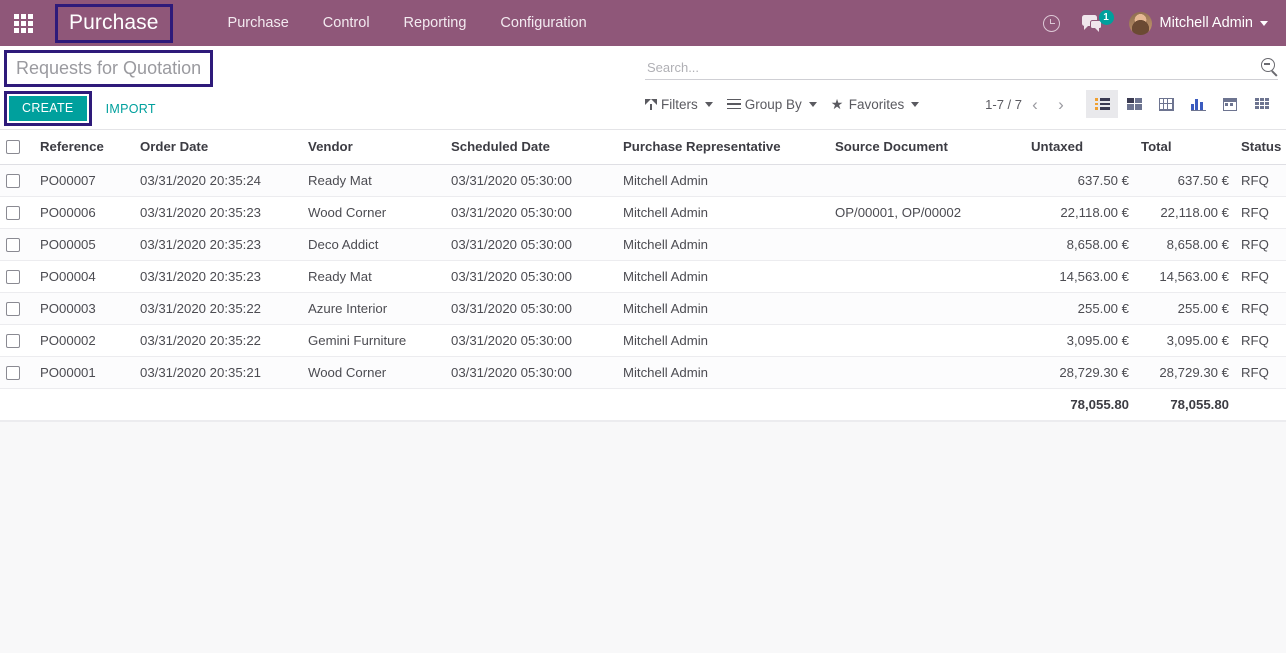 The height and width of the screenshot is (653, 1286). Describe the element at coordinates (435, 23) in the screenshot. I see `menu-item-reporting: Reporting` at that location.